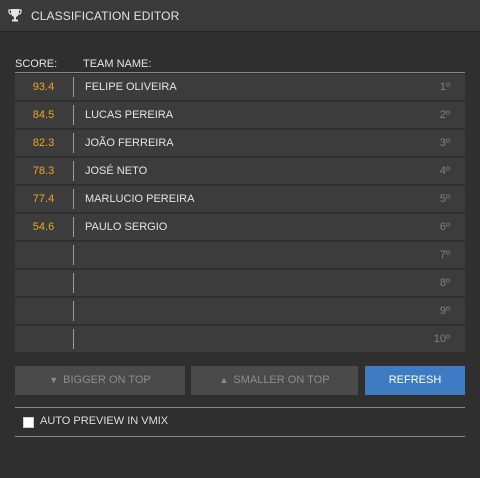 The image size is (480, 478). I want to click on table-row: 9º, so click(240, 311).